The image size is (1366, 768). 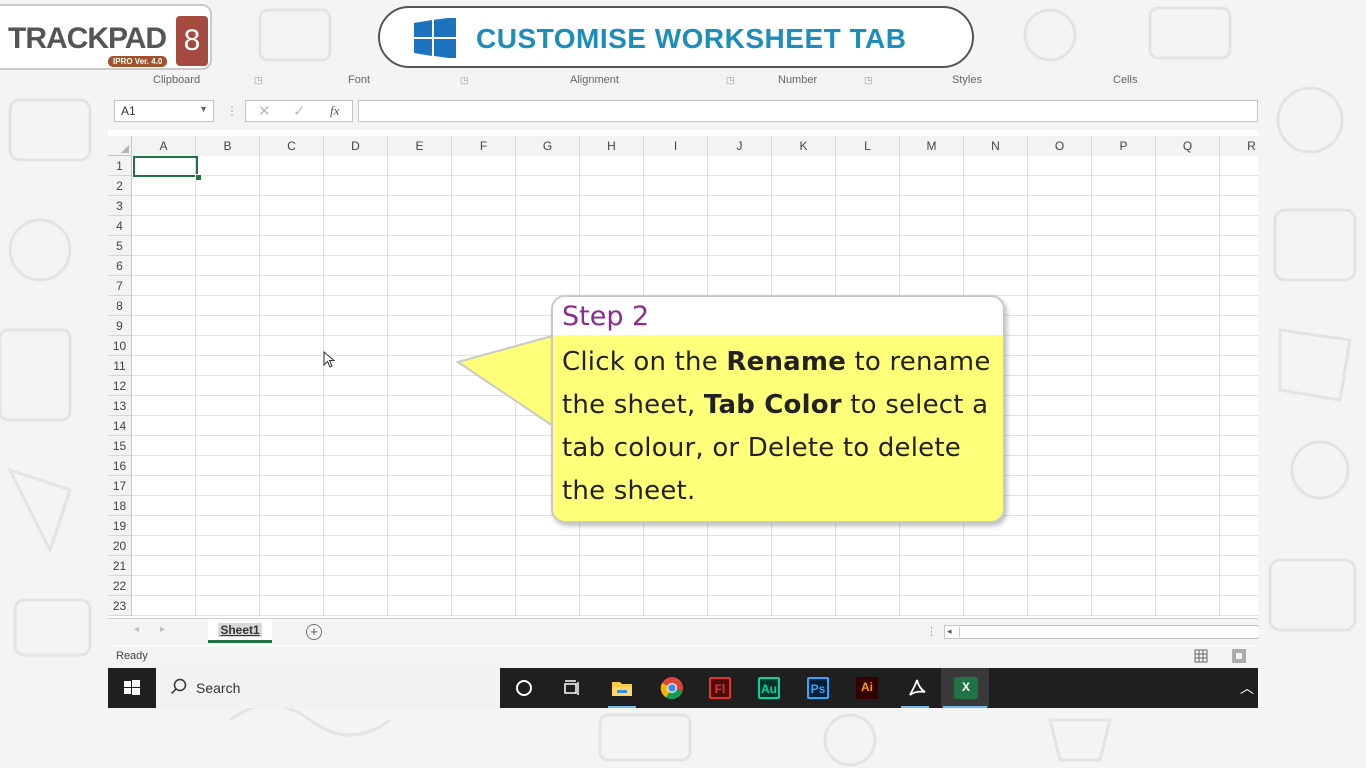 What do you see at coordinates (672, 688) in the screenshot?
I see `chrome-icon` at bounding box center [672, 688].